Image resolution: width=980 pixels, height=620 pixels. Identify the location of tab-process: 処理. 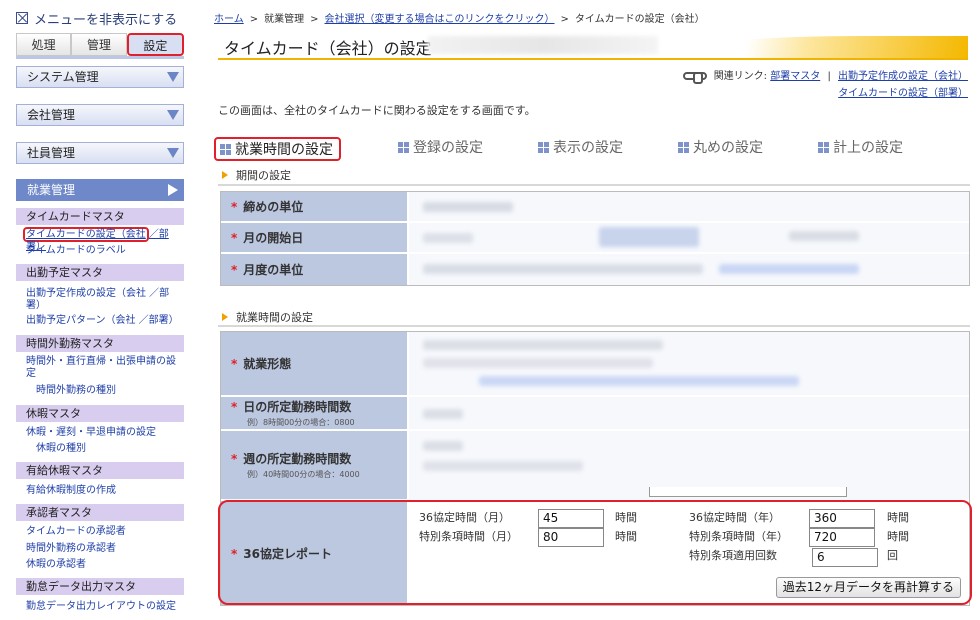
(44, 44).